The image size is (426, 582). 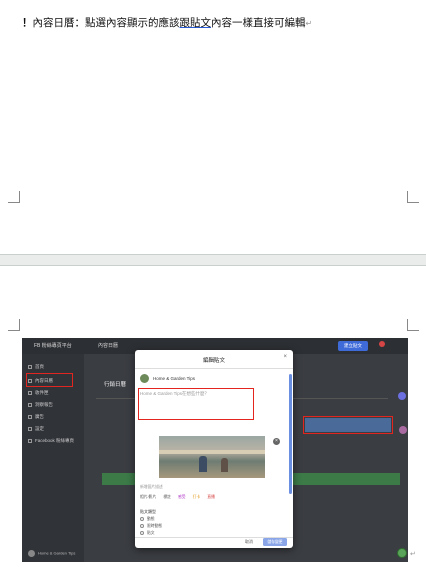 I want to click on section-title: 行銷日曆, so click(x=115, y=385).